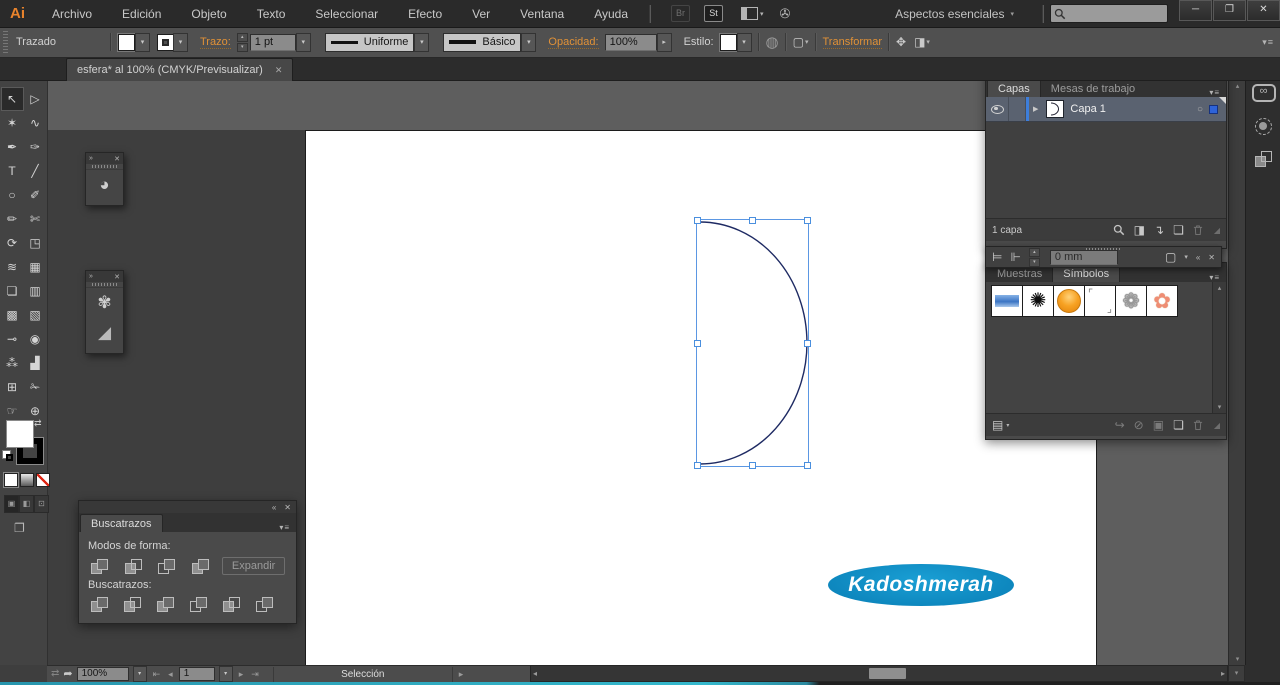  What do you see at coordinates (1263, 126) in the screenshot?
I see `libraries-panel-icon` at bounding box center [1263, 126].